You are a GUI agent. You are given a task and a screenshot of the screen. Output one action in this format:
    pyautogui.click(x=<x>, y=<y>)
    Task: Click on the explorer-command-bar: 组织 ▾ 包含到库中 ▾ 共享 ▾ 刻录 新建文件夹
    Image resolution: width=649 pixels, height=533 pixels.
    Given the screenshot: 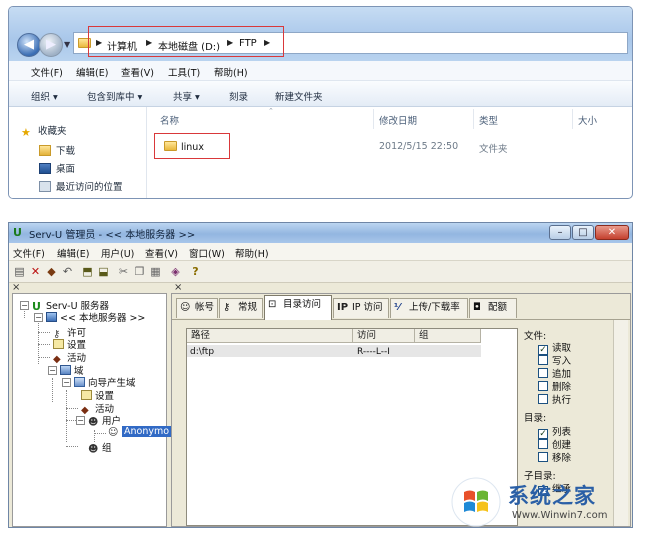 What is the action you would take?
    pyautogui.click(x=320, y=94)
    